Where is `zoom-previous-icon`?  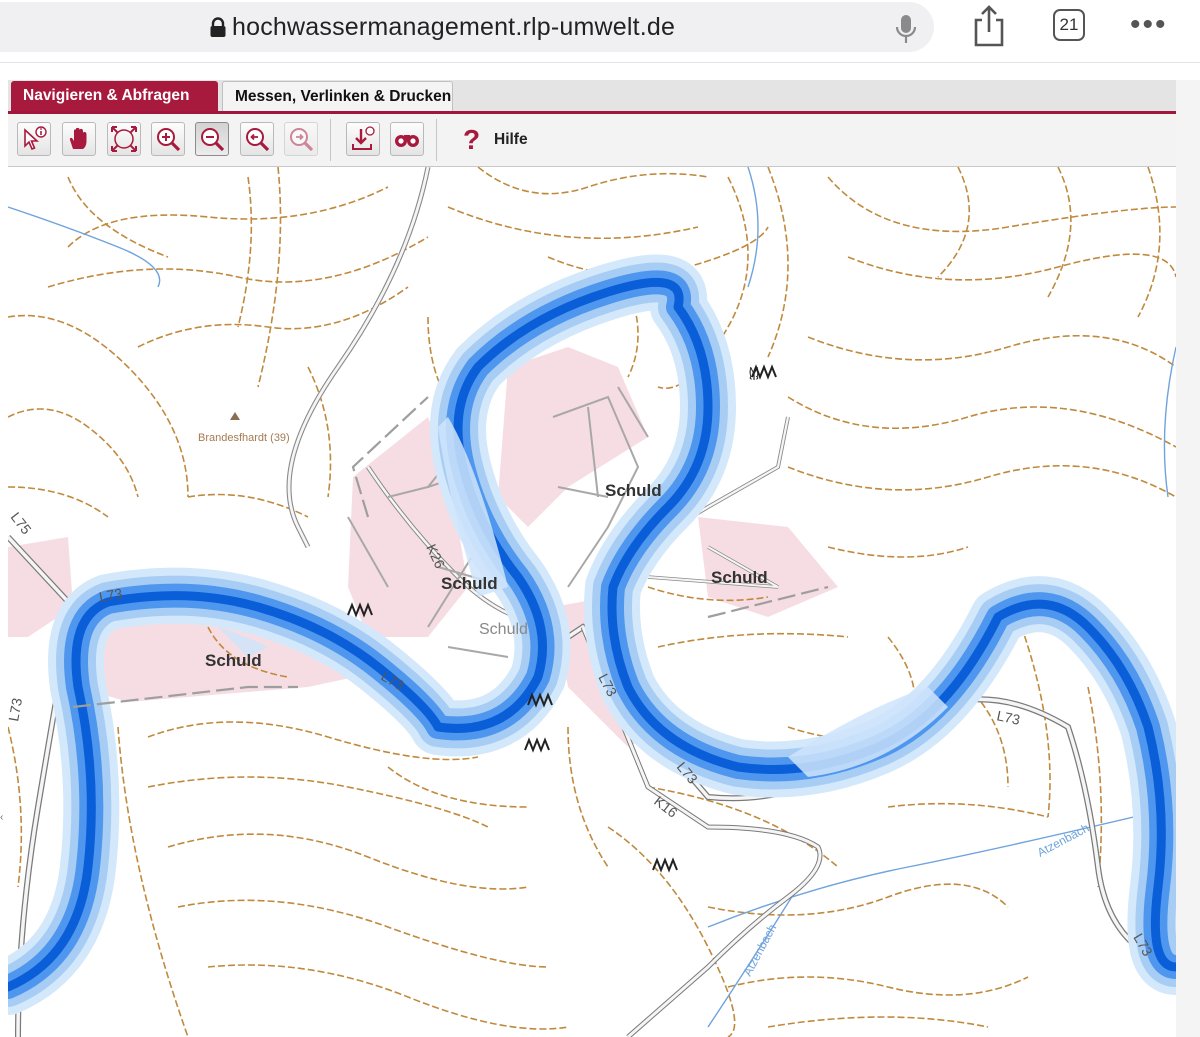
zoom-previous-icon is located at coordinates (258, 140).